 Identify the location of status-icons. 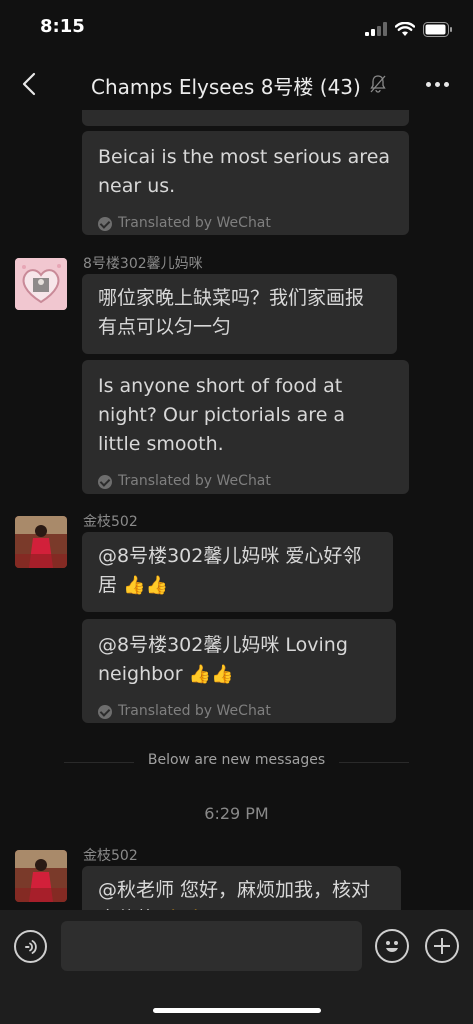
(409, 29).